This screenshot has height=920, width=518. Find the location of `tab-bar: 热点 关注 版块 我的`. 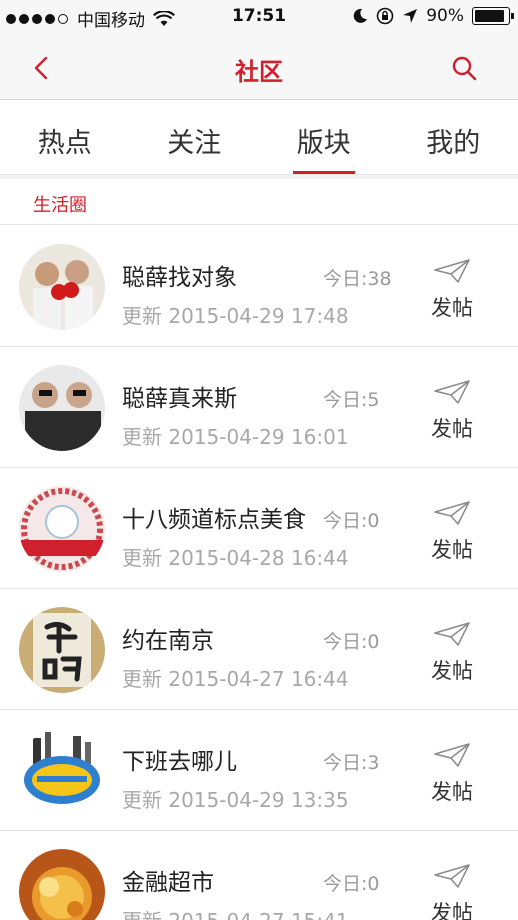

tab-bar: 热点 关注 版块 我的 is located at coordinates (259, 138).